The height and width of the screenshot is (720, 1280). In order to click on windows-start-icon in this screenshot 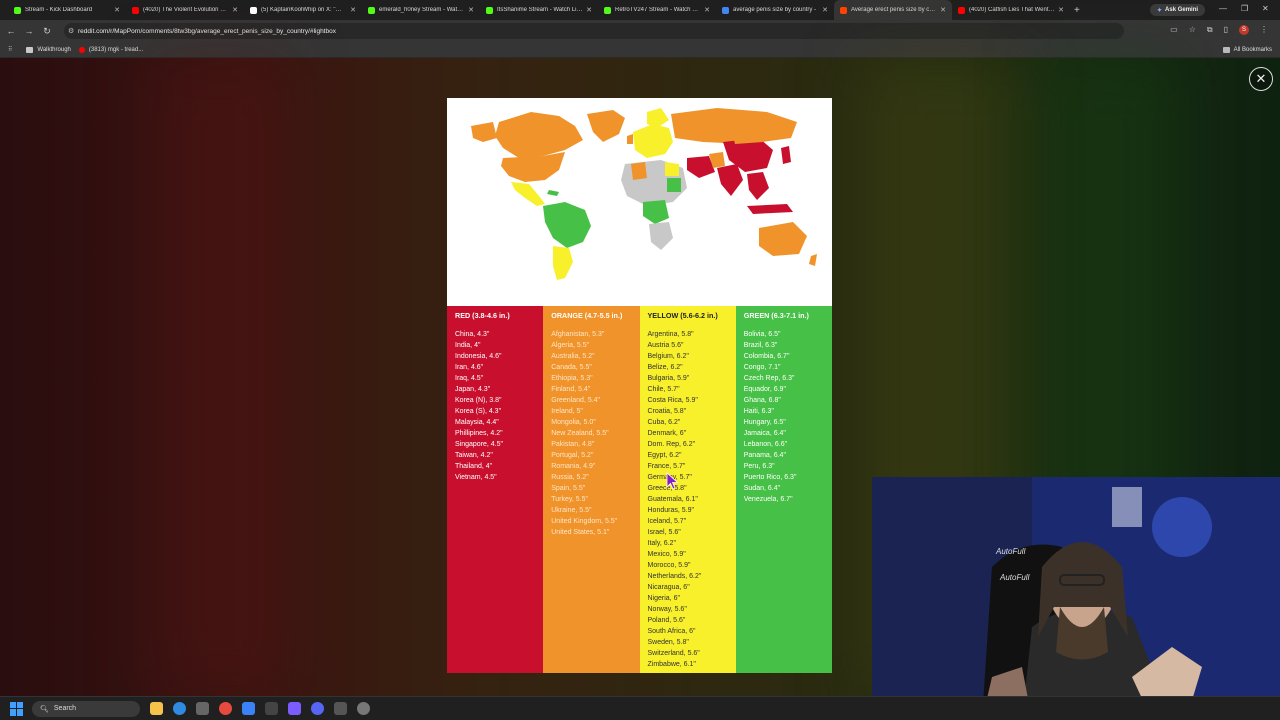, I will do `click(17, 708)`.